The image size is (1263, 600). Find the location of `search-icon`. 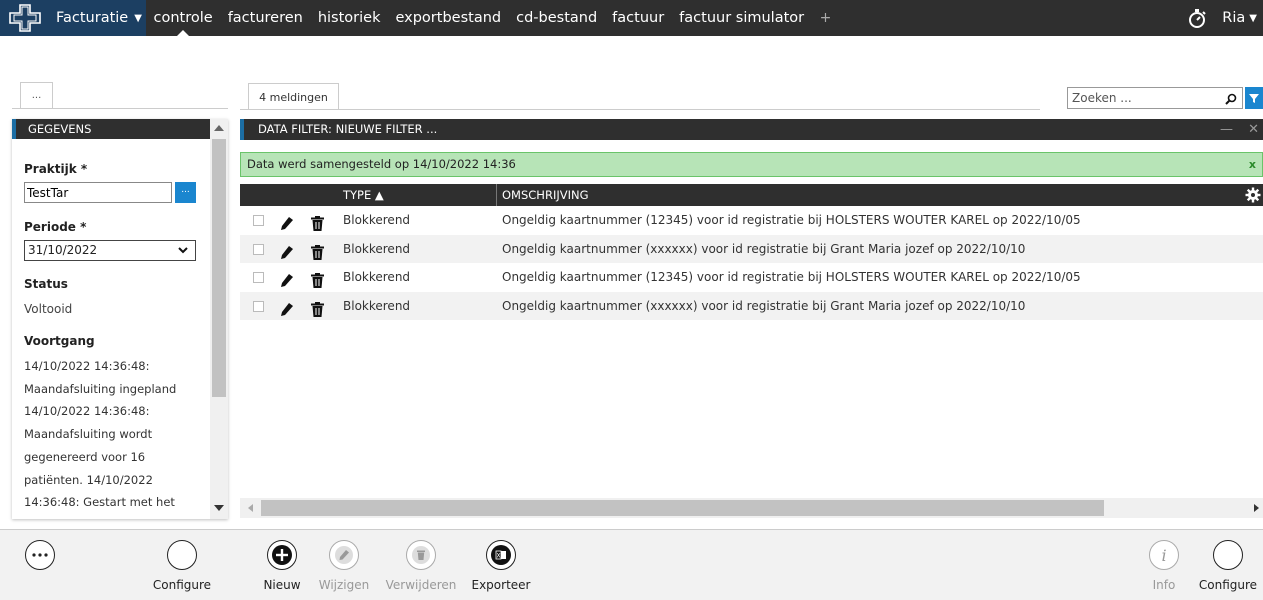

search-icon is located at coordinates (1231, 98).